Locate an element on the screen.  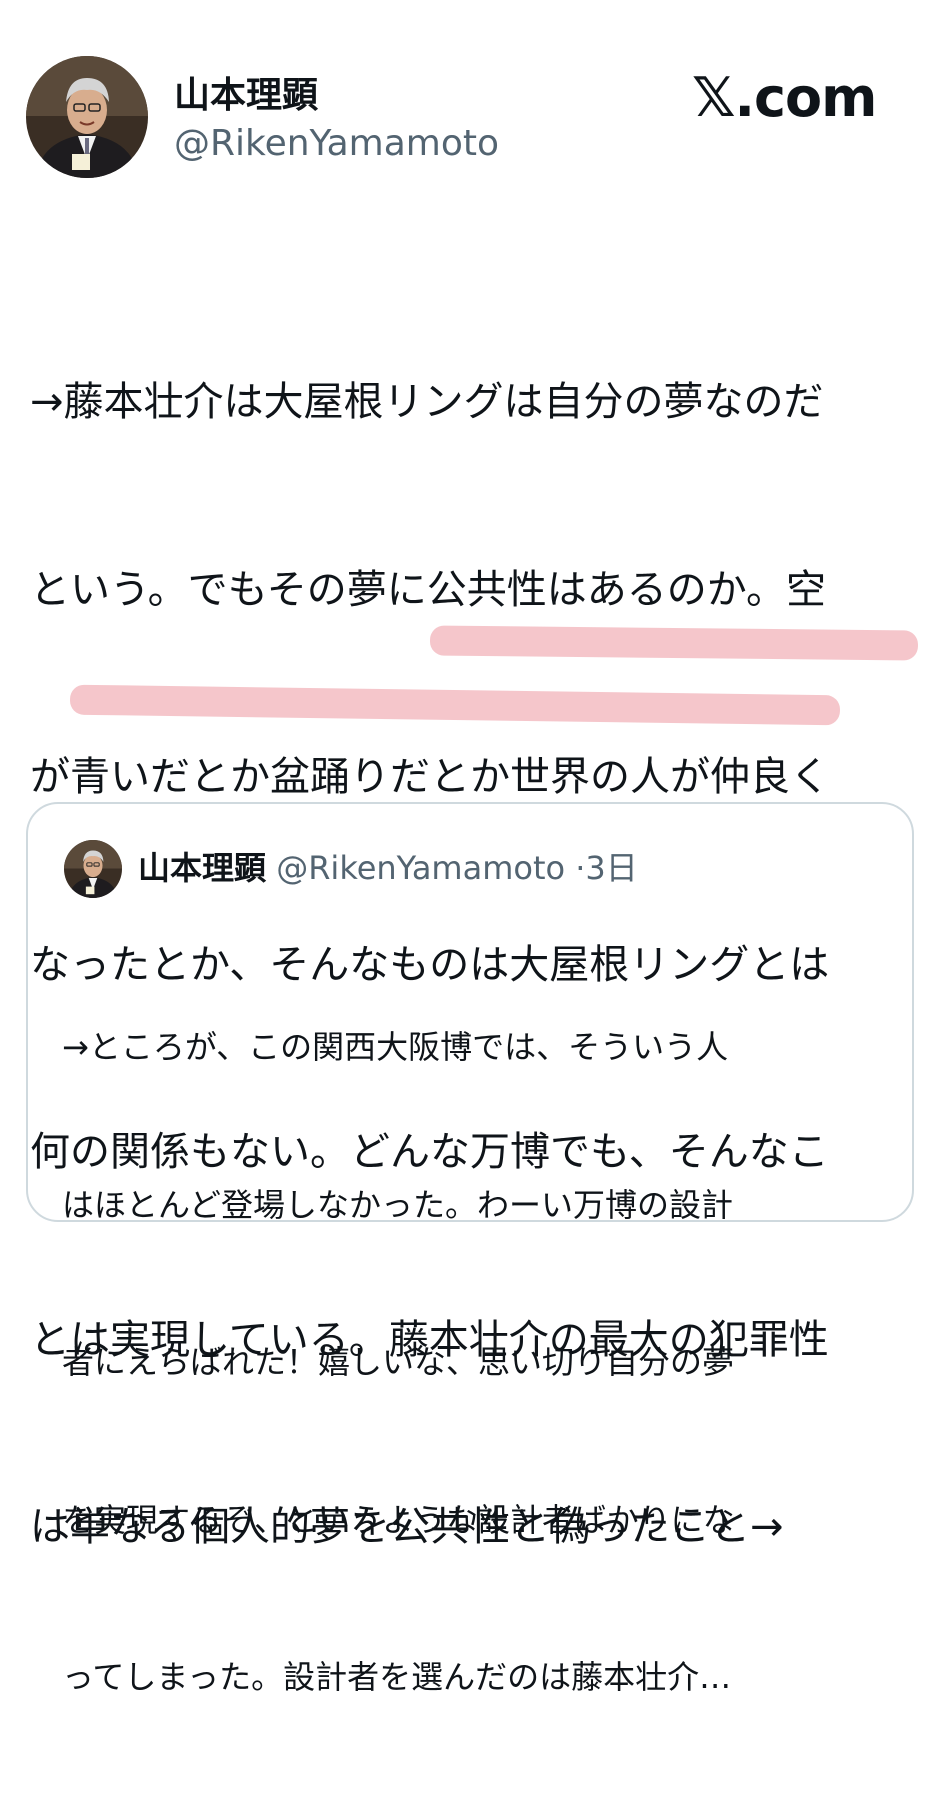
author-display-name: 山本理顕 is located at coordinates (246, 96).